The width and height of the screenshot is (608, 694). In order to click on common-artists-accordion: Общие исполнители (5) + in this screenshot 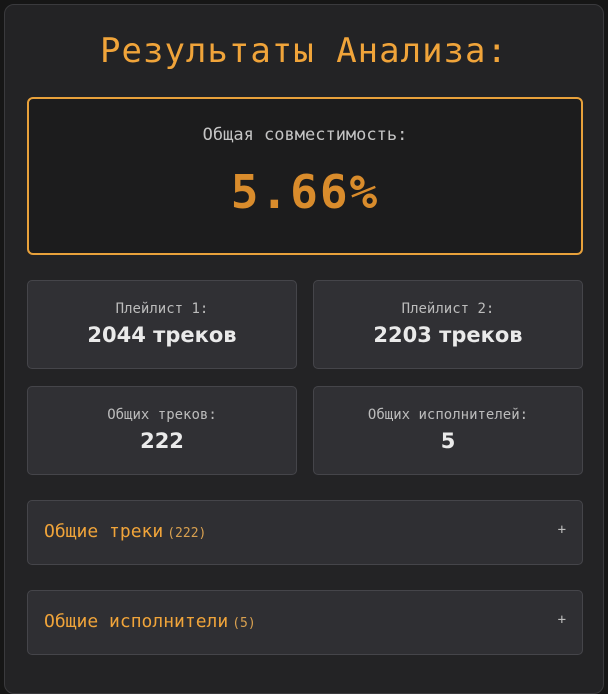, I will do `click(305, 622)`.